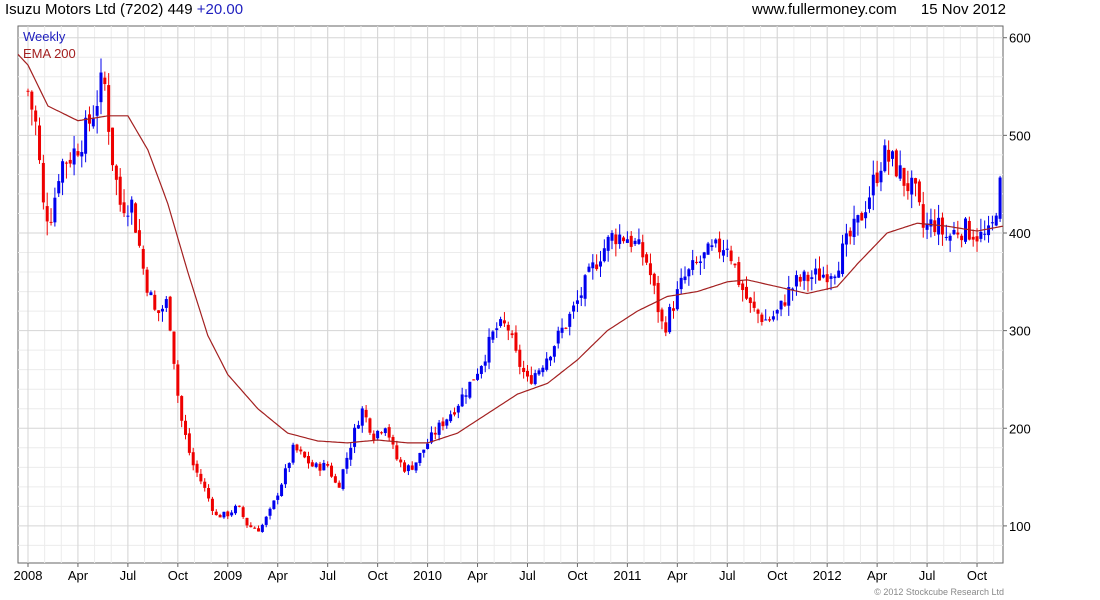  I want to click on x-tick-label: Oct, so click(577, 575).